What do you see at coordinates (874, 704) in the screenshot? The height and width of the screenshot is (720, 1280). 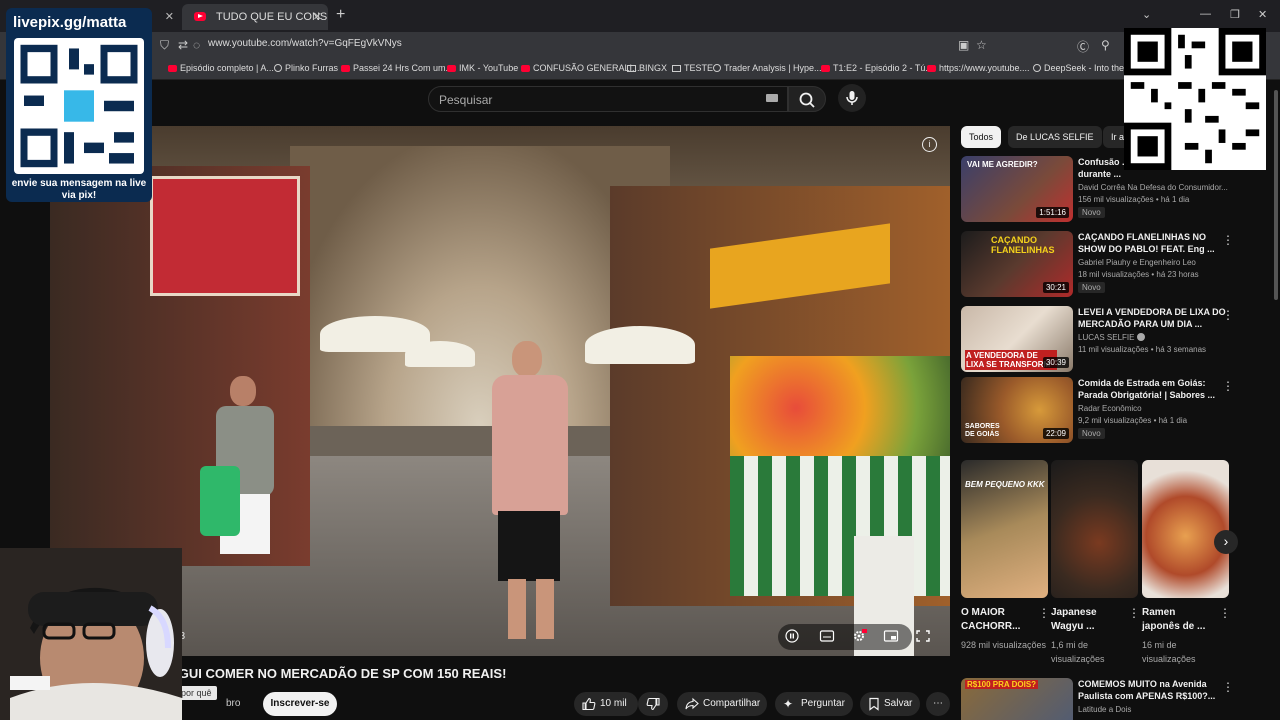 I see `bookmark-icon` at bounding box center [874, 704].